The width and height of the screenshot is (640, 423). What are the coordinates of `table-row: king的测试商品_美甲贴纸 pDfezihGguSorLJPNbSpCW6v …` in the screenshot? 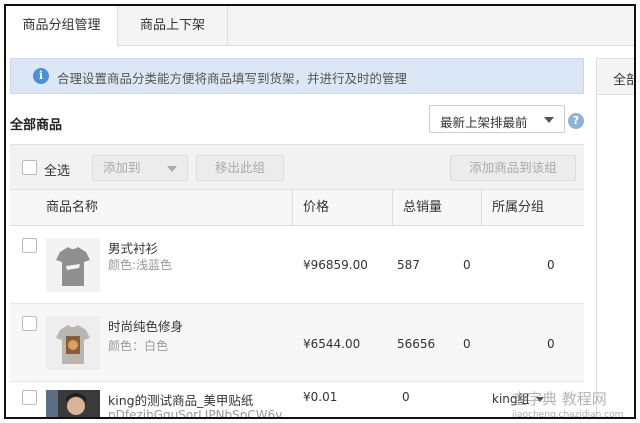 It's located at (297, 400).